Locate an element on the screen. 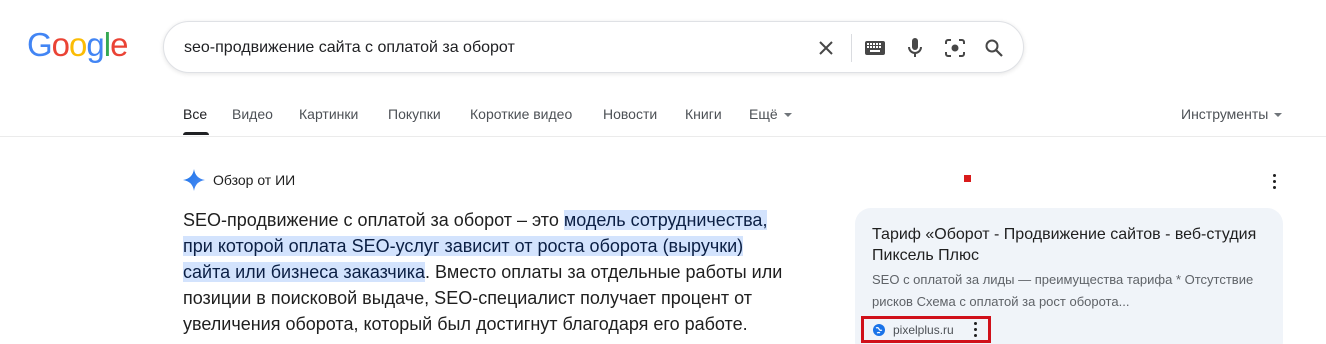 This screenshot has height=344, width=1326. tab-more-label: Ещё is located at coordinates (763, 114).